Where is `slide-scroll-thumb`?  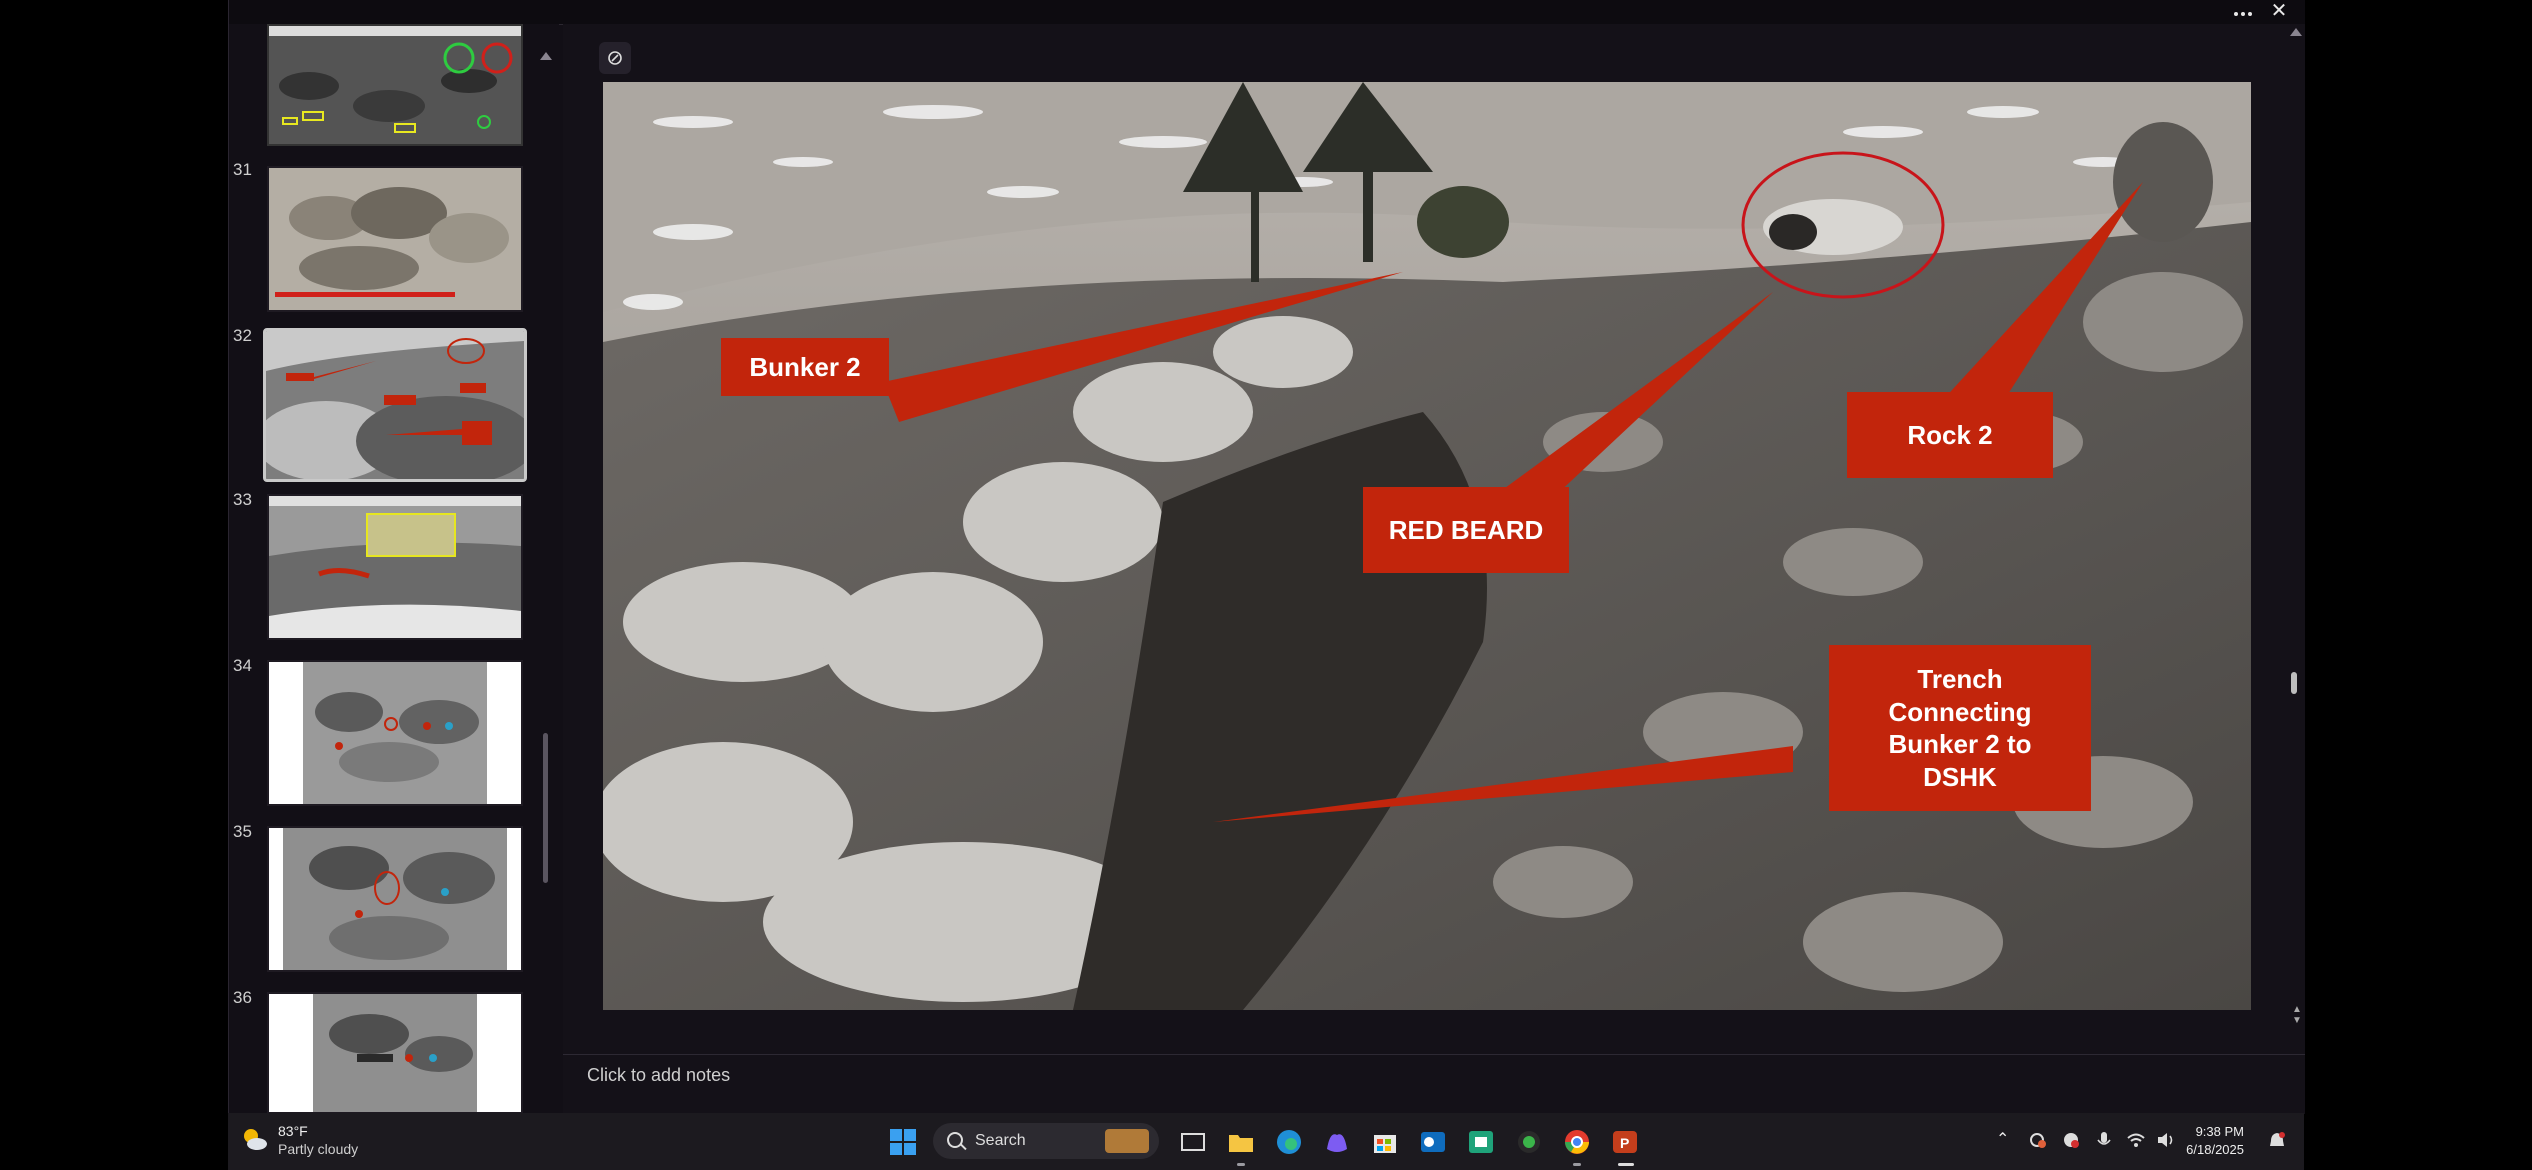
slide-scroll-thumb is located at coordinates (2294, 683).